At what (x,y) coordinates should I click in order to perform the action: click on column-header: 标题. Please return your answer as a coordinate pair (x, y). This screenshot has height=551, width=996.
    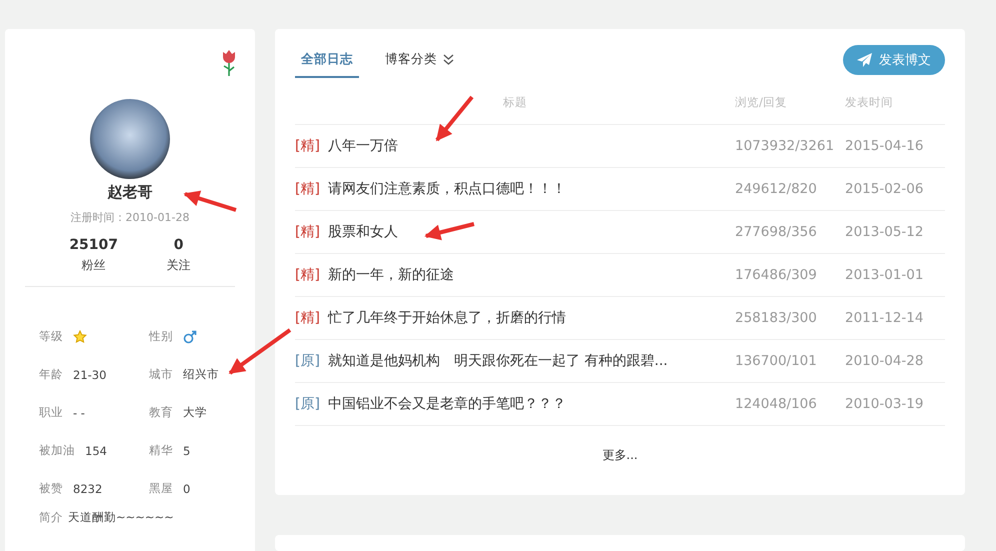
    Looking at the image, I should click on (515, 102).